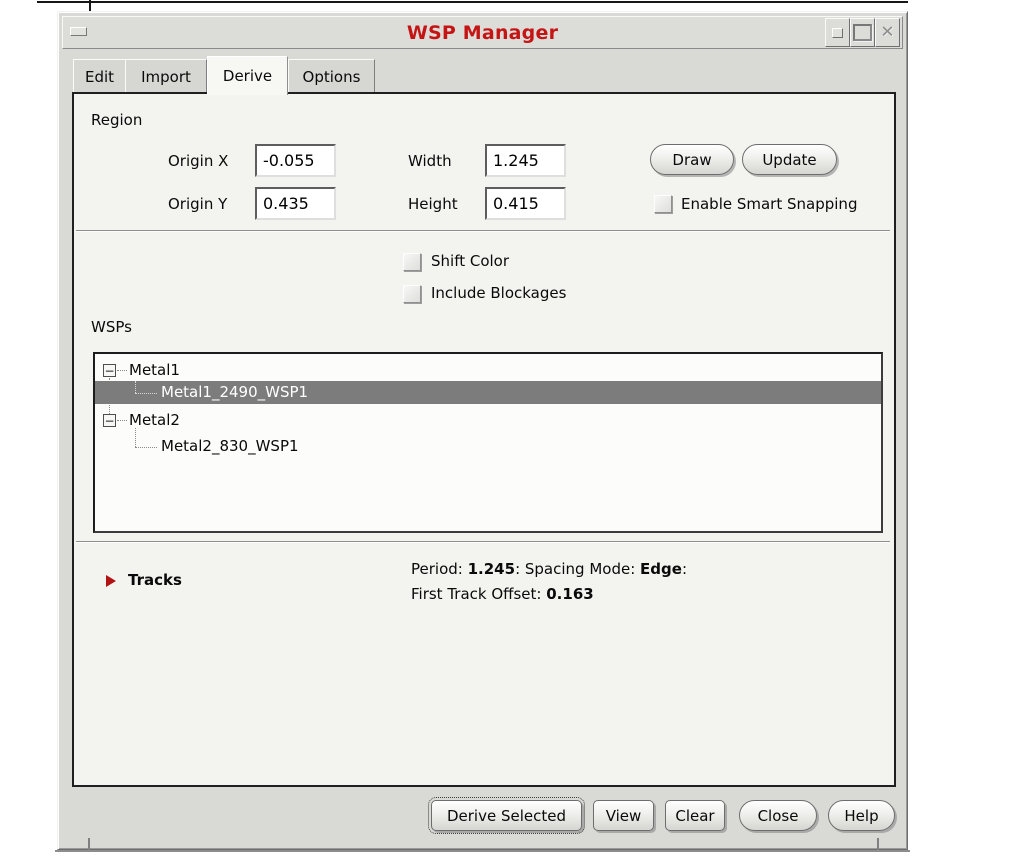  What do you see at coordinates (499, 293) in the screenshot?
I see `include-blockages-label: Include Blockages` at bounding box center [499, 293].